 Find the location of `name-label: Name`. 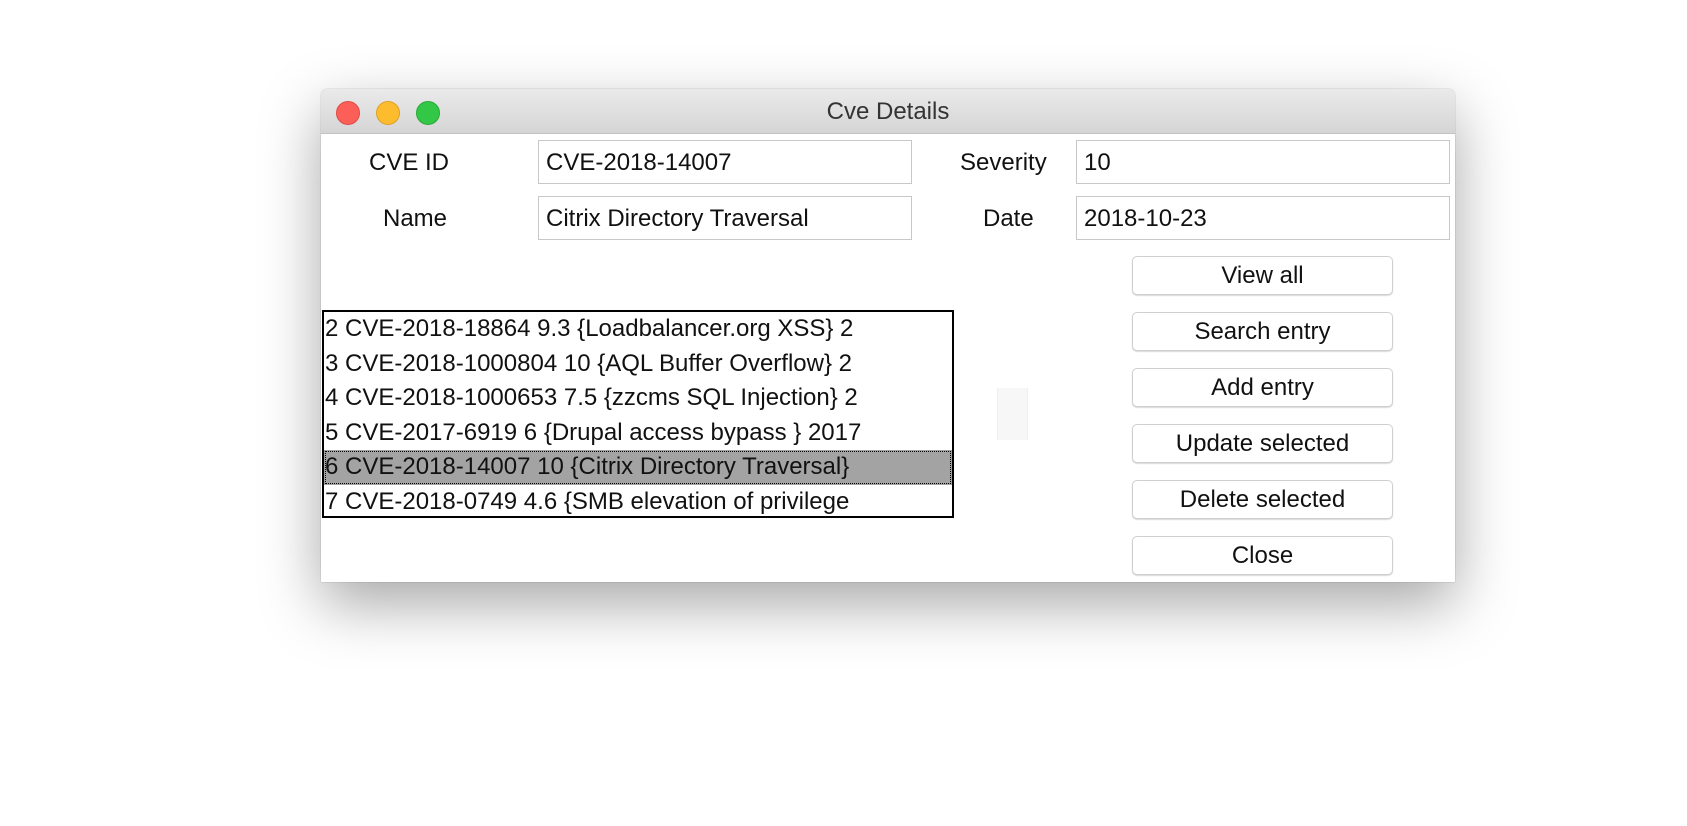

name-label: Name is located at coordinates (415, 218).